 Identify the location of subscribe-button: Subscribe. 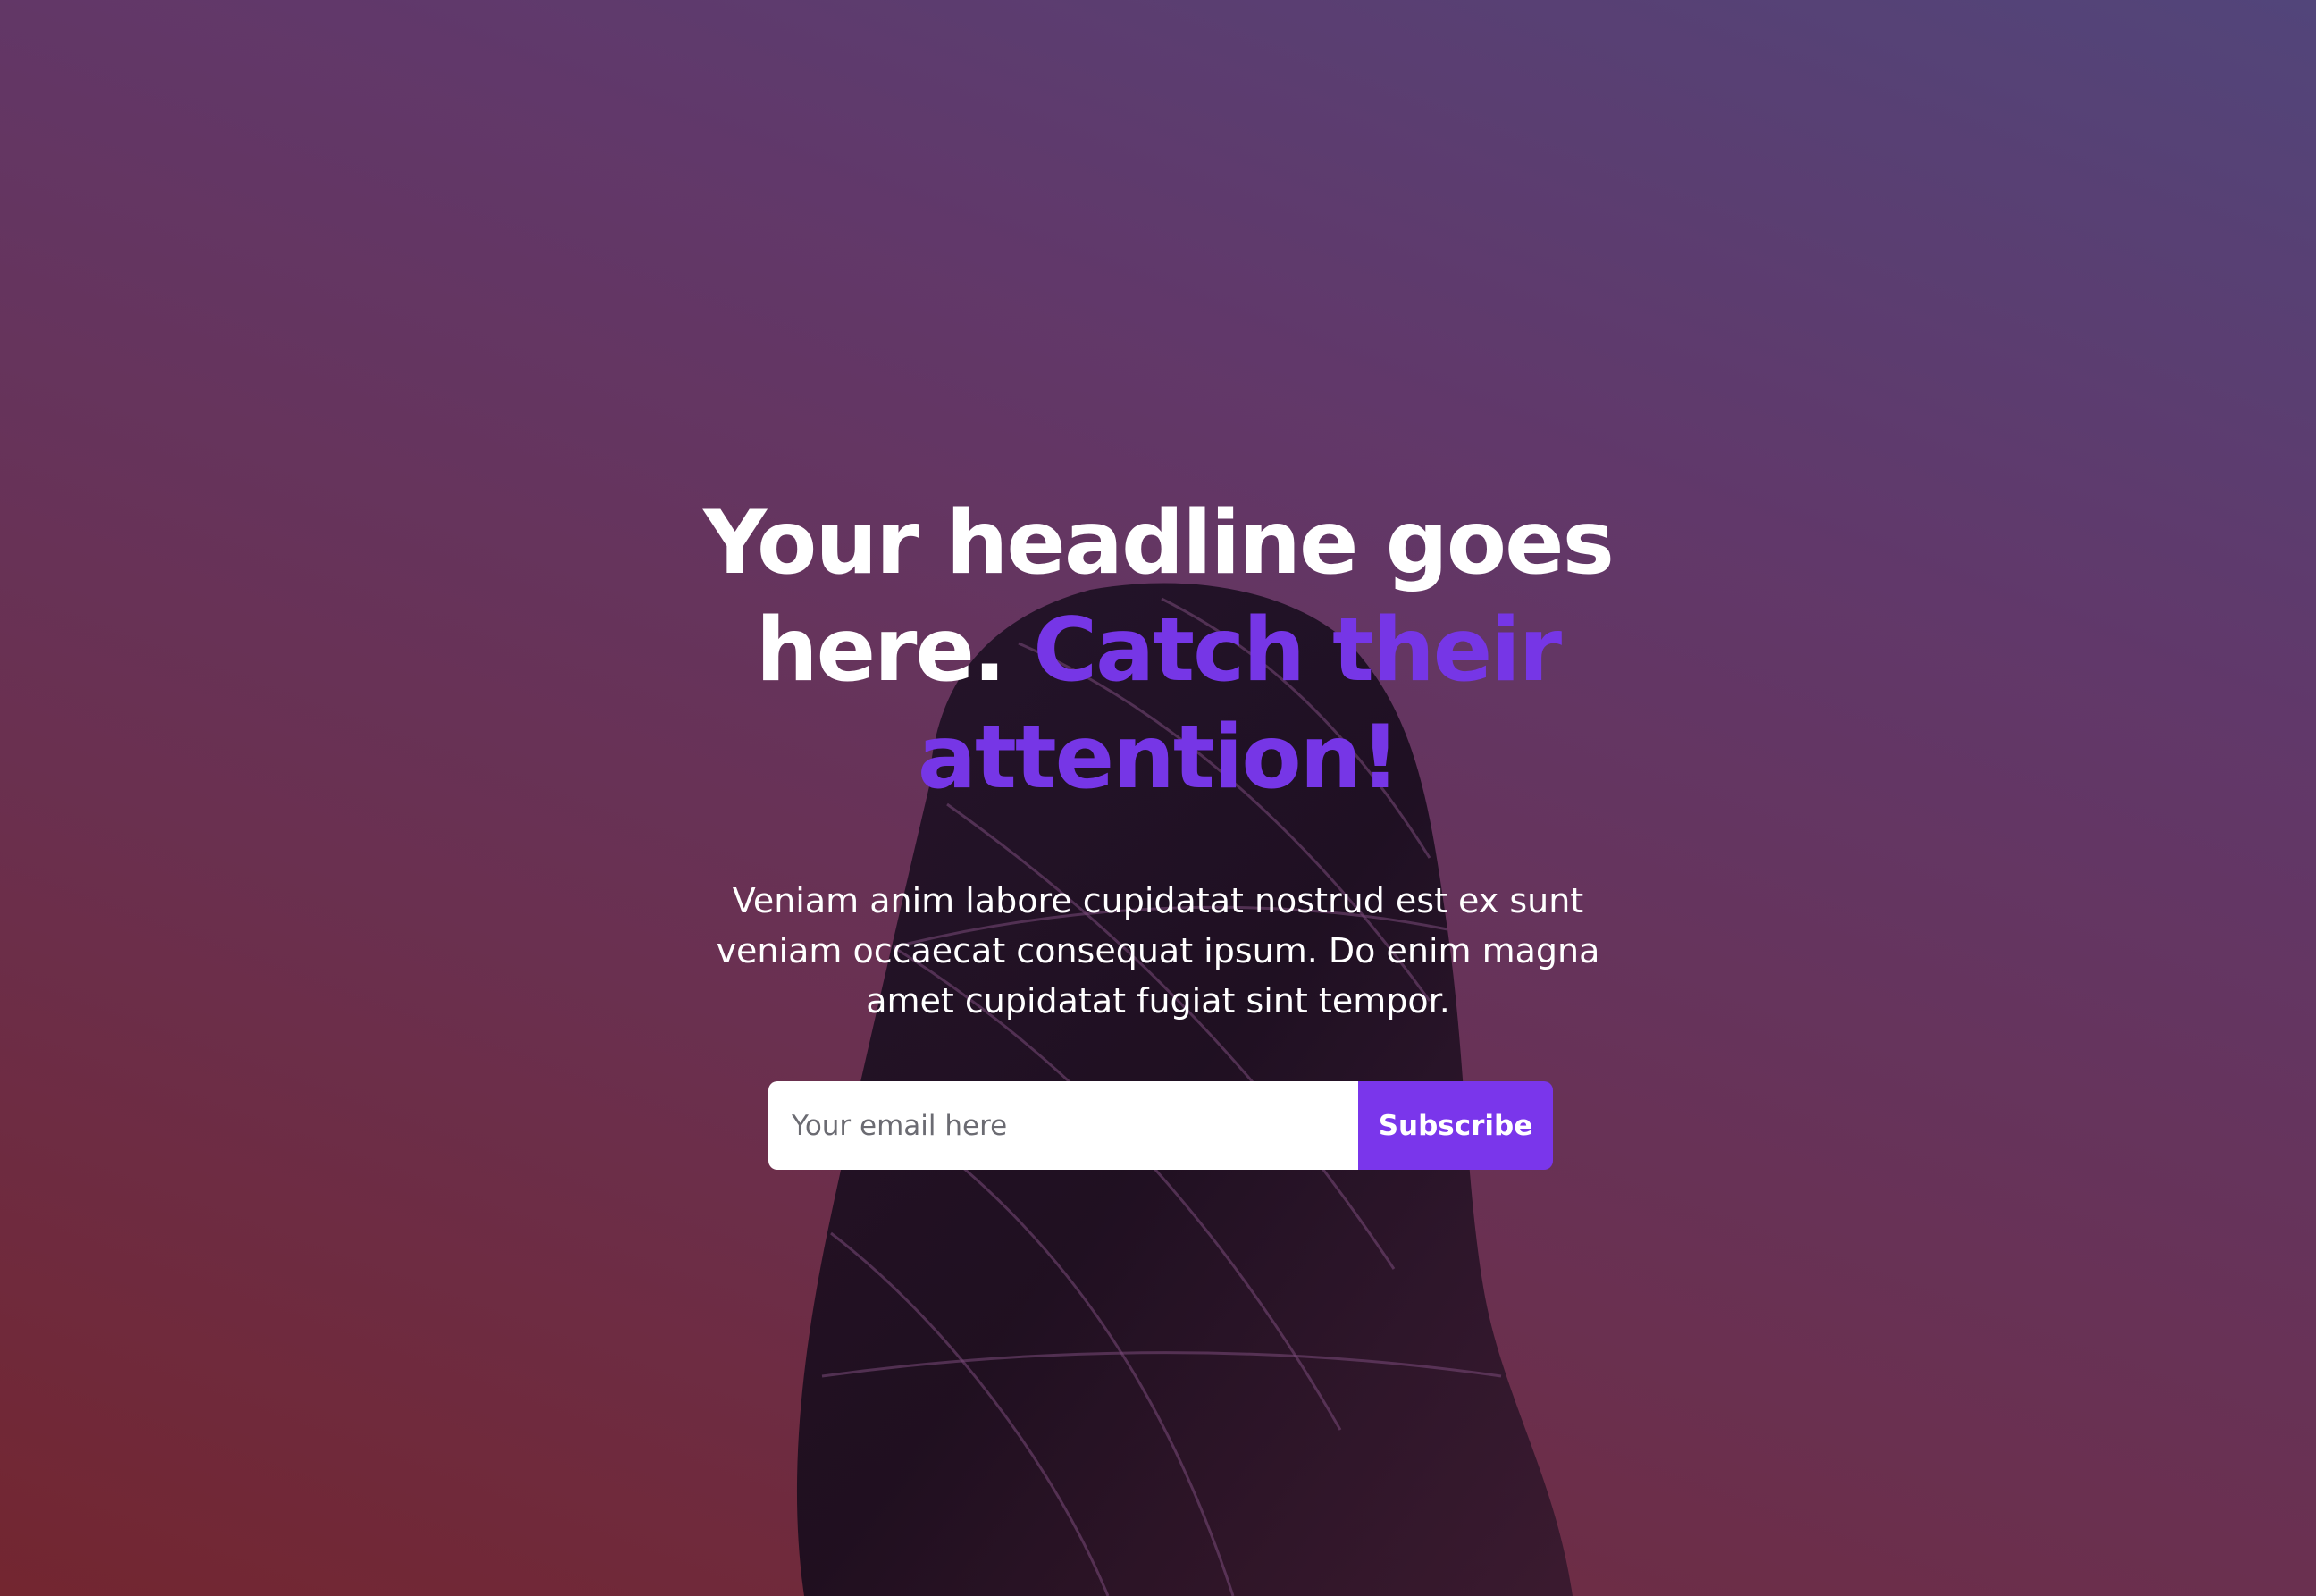
(1455, 1125).